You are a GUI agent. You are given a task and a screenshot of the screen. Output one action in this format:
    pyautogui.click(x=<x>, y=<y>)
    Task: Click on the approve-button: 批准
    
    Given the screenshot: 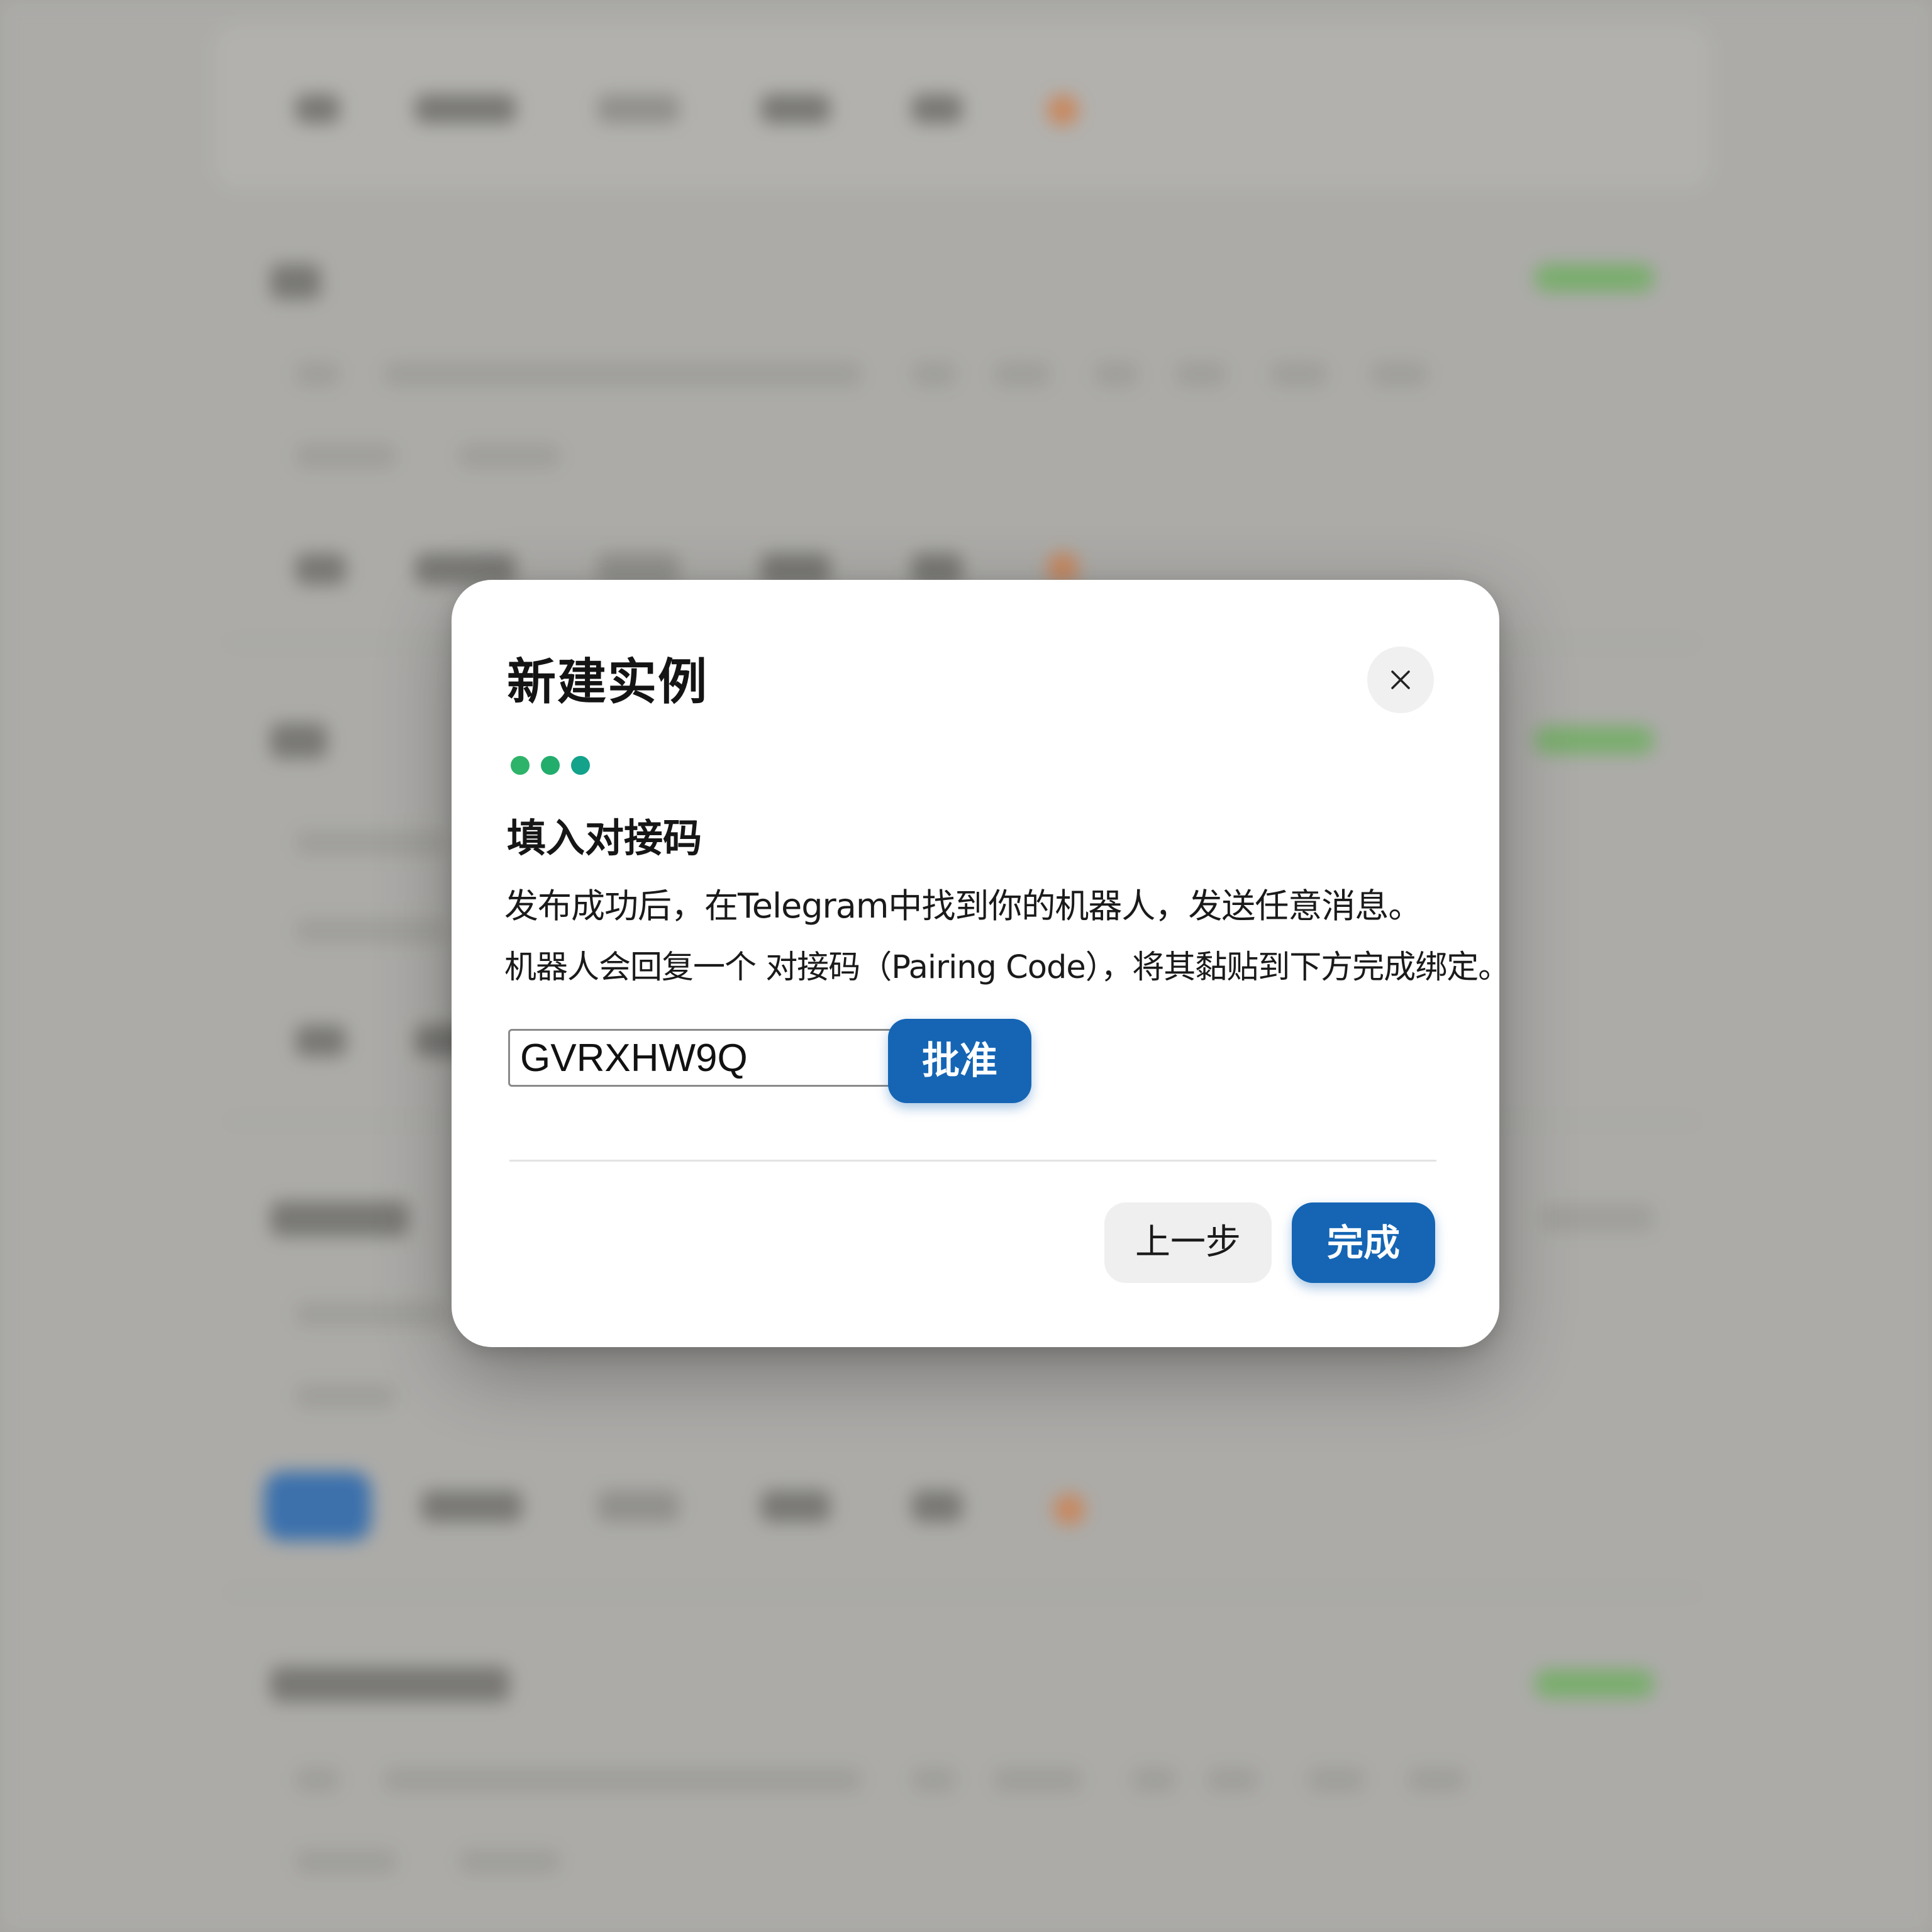 What is the action you would take?
    pyautogui.click(x=959, y=1061)
    